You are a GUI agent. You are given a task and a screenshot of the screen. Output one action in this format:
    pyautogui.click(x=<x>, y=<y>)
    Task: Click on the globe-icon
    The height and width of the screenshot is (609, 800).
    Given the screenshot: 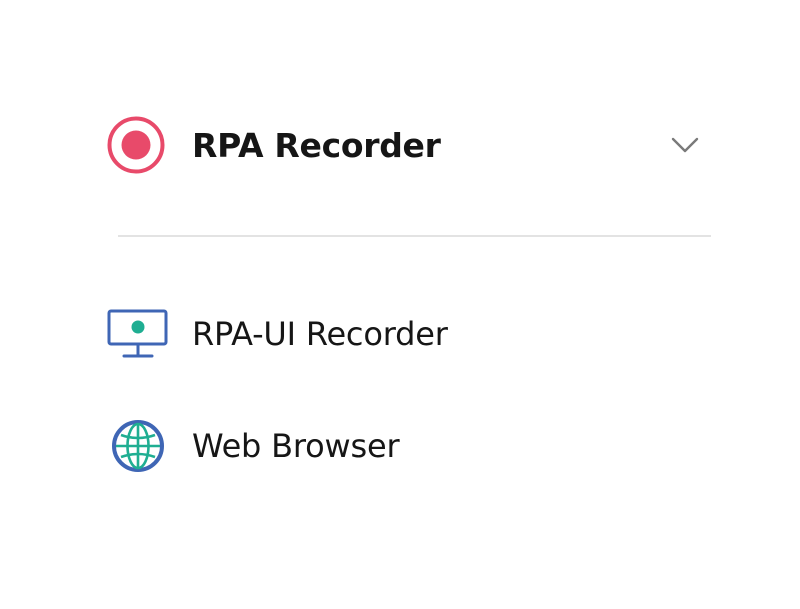 What is the action you would take?
    pyautogui.click(x=138, y=446)
    